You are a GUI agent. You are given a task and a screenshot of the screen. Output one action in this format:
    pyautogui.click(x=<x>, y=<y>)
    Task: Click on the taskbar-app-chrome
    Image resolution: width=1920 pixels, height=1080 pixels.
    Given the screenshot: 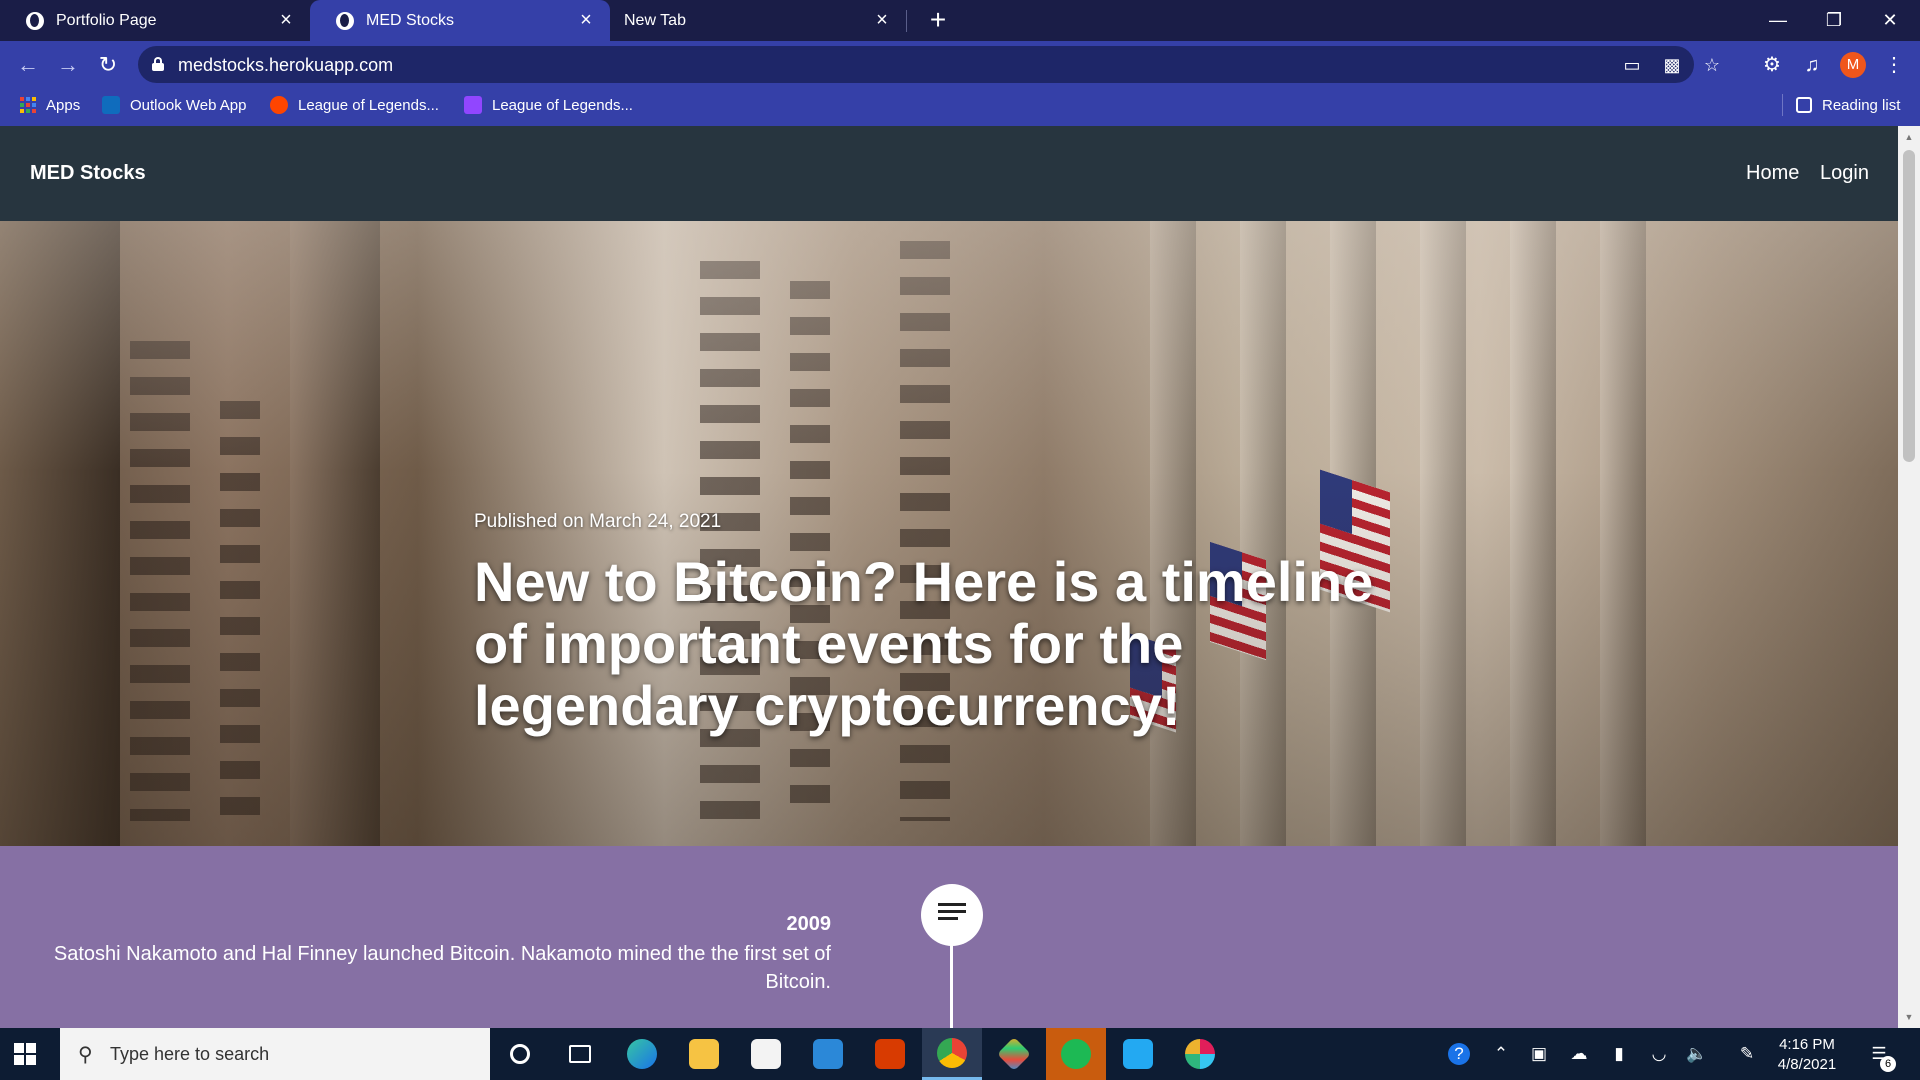 What is the action you would take?
    pyautogui.click(x=952, y=1054)
    